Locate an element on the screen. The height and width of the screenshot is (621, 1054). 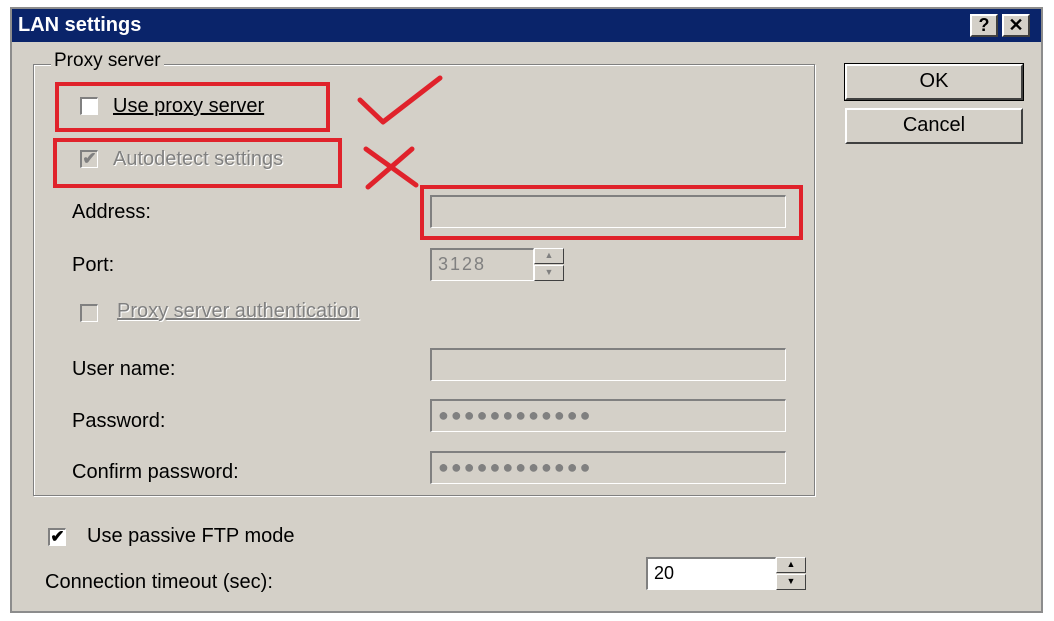
timeout-spinner: ▲ ▼ is located at coordinates (791, 573).